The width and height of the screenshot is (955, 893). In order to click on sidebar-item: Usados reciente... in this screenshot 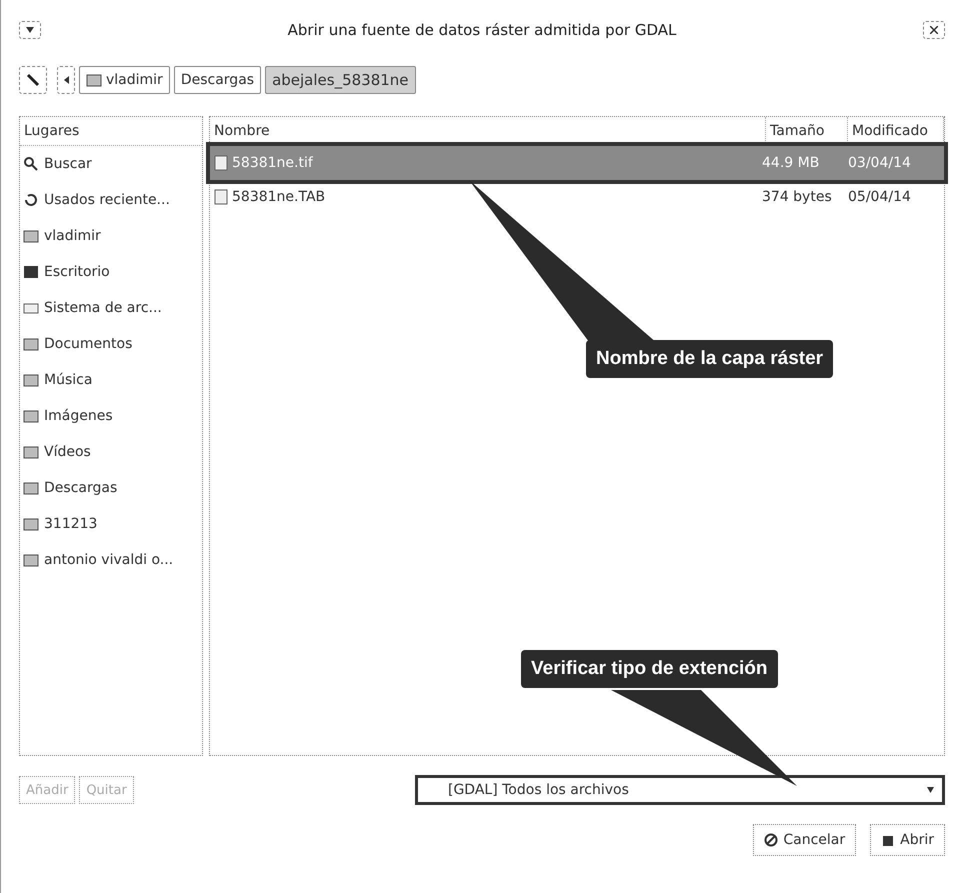, I will do `click(111, 200)`.